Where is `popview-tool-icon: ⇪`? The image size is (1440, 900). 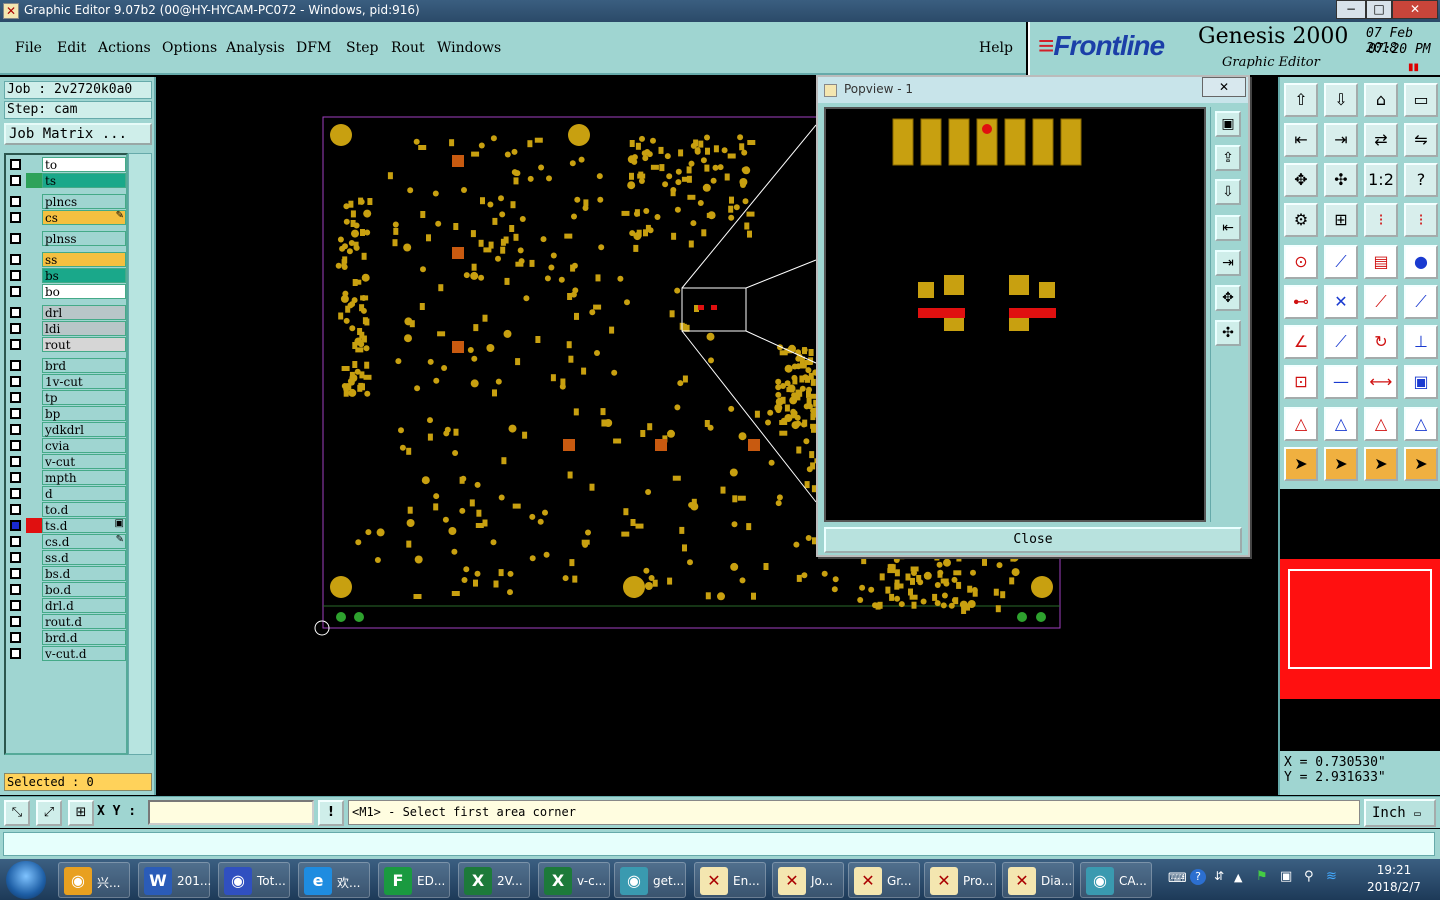 popview-tool-icon: ⇪ is located at coordinates (1228, 158).